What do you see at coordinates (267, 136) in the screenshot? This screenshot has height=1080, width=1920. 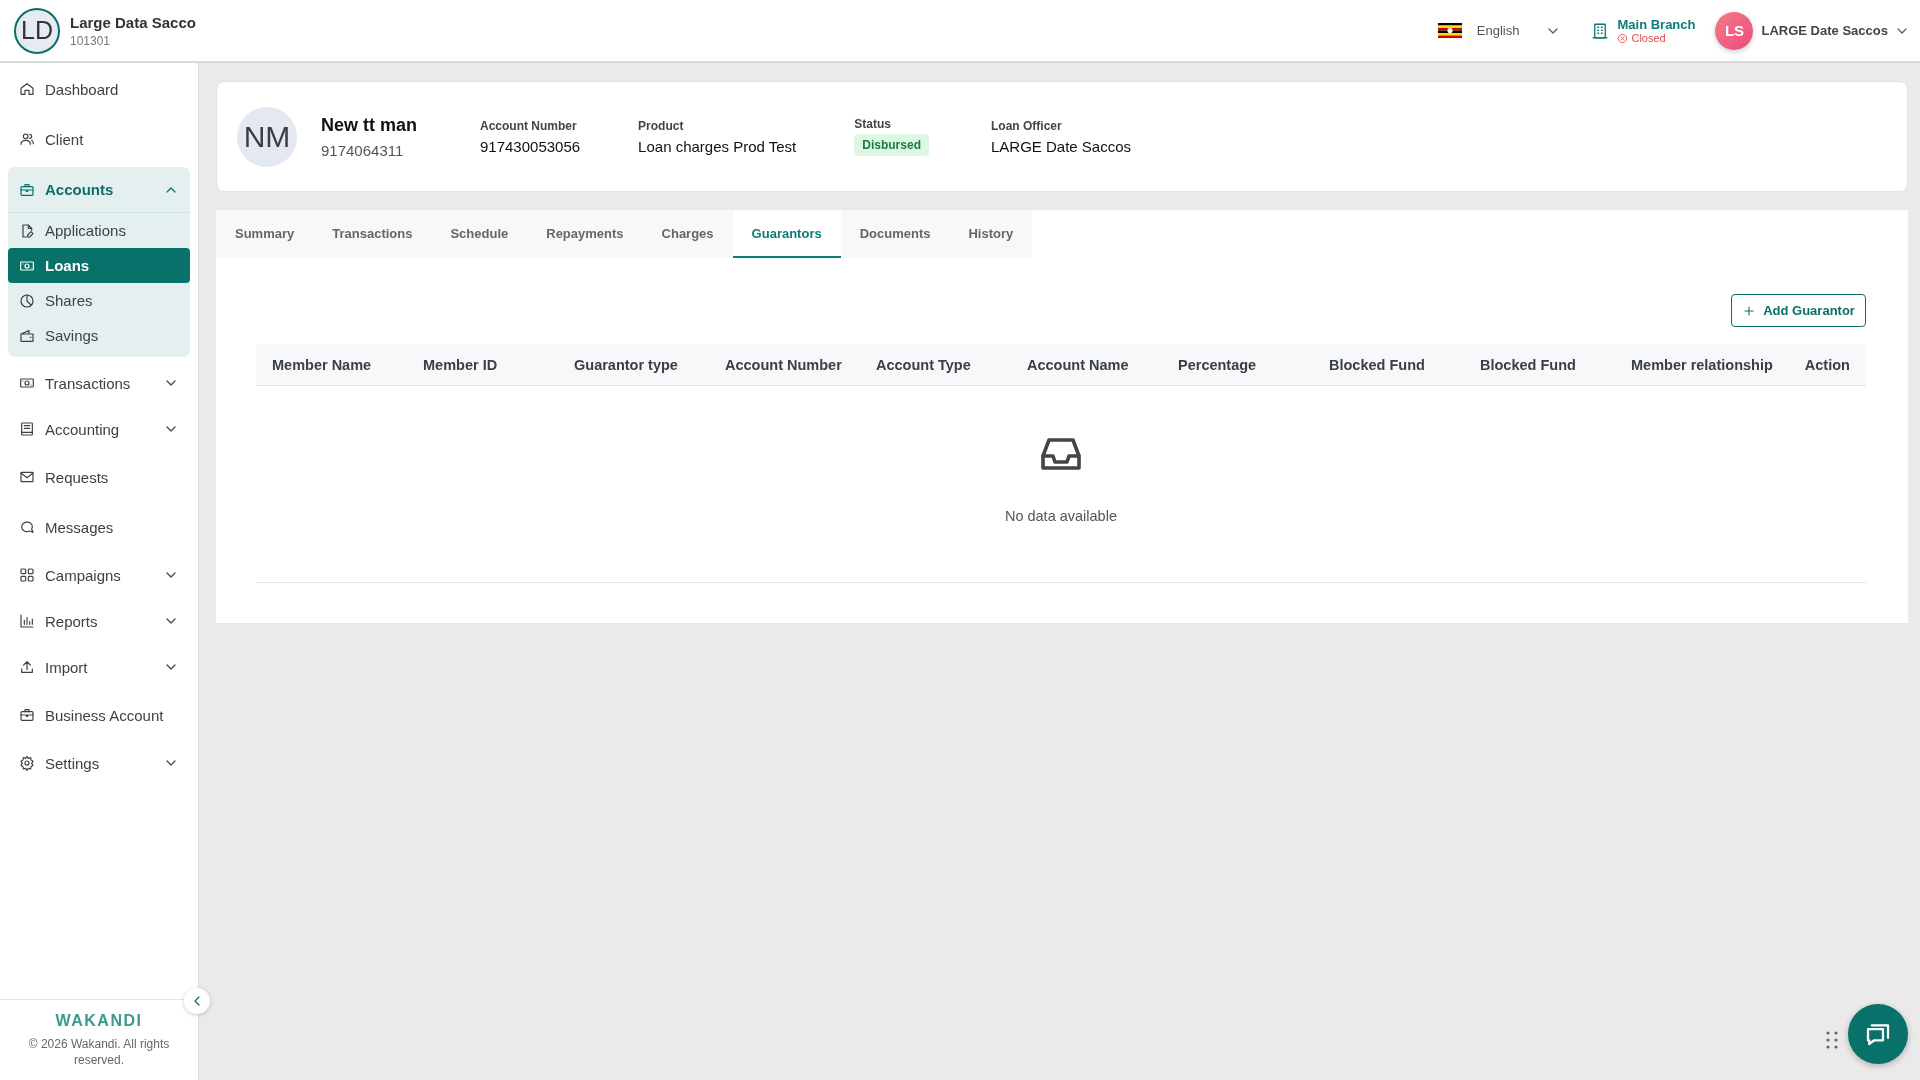 I see `client-avatar: NM` at bounding box center [267, 136].